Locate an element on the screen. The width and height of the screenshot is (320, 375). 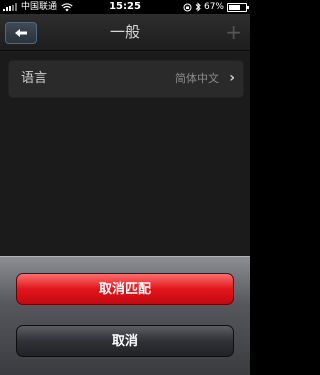
plus-icon: + is located at coordinates (233, 32).